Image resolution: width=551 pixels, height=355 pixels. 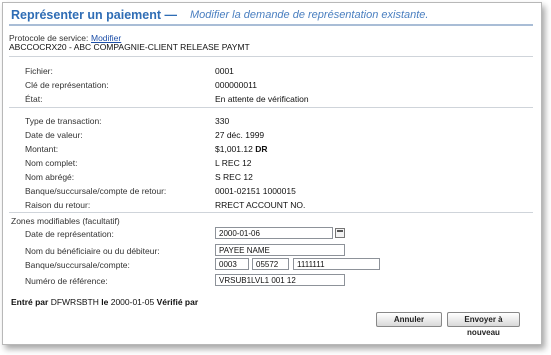 I want to click on editable-section-title: Zones modifiables (facultatif), so click(x=65, y=221).